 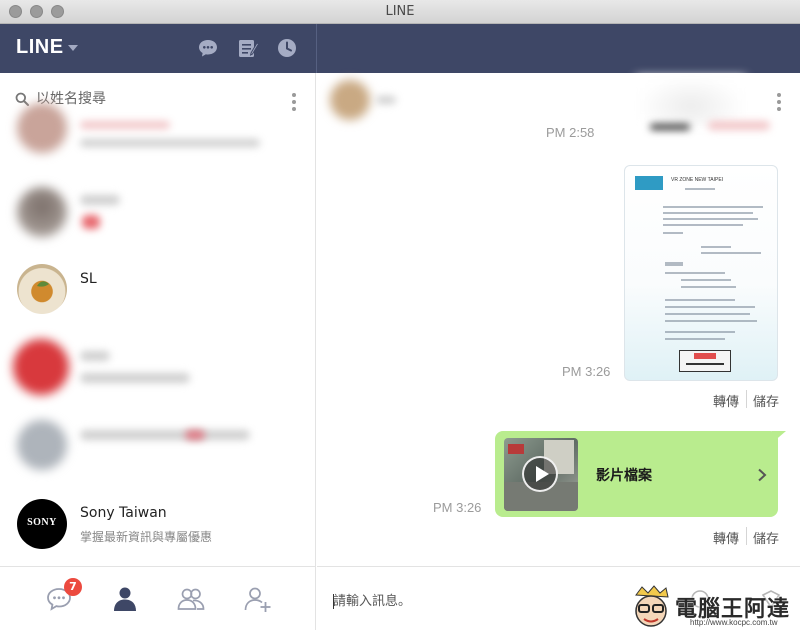 What do you see at coordinates (156, 99) in the screenshot?
I see `search-input` at bounding box center [156, 99].